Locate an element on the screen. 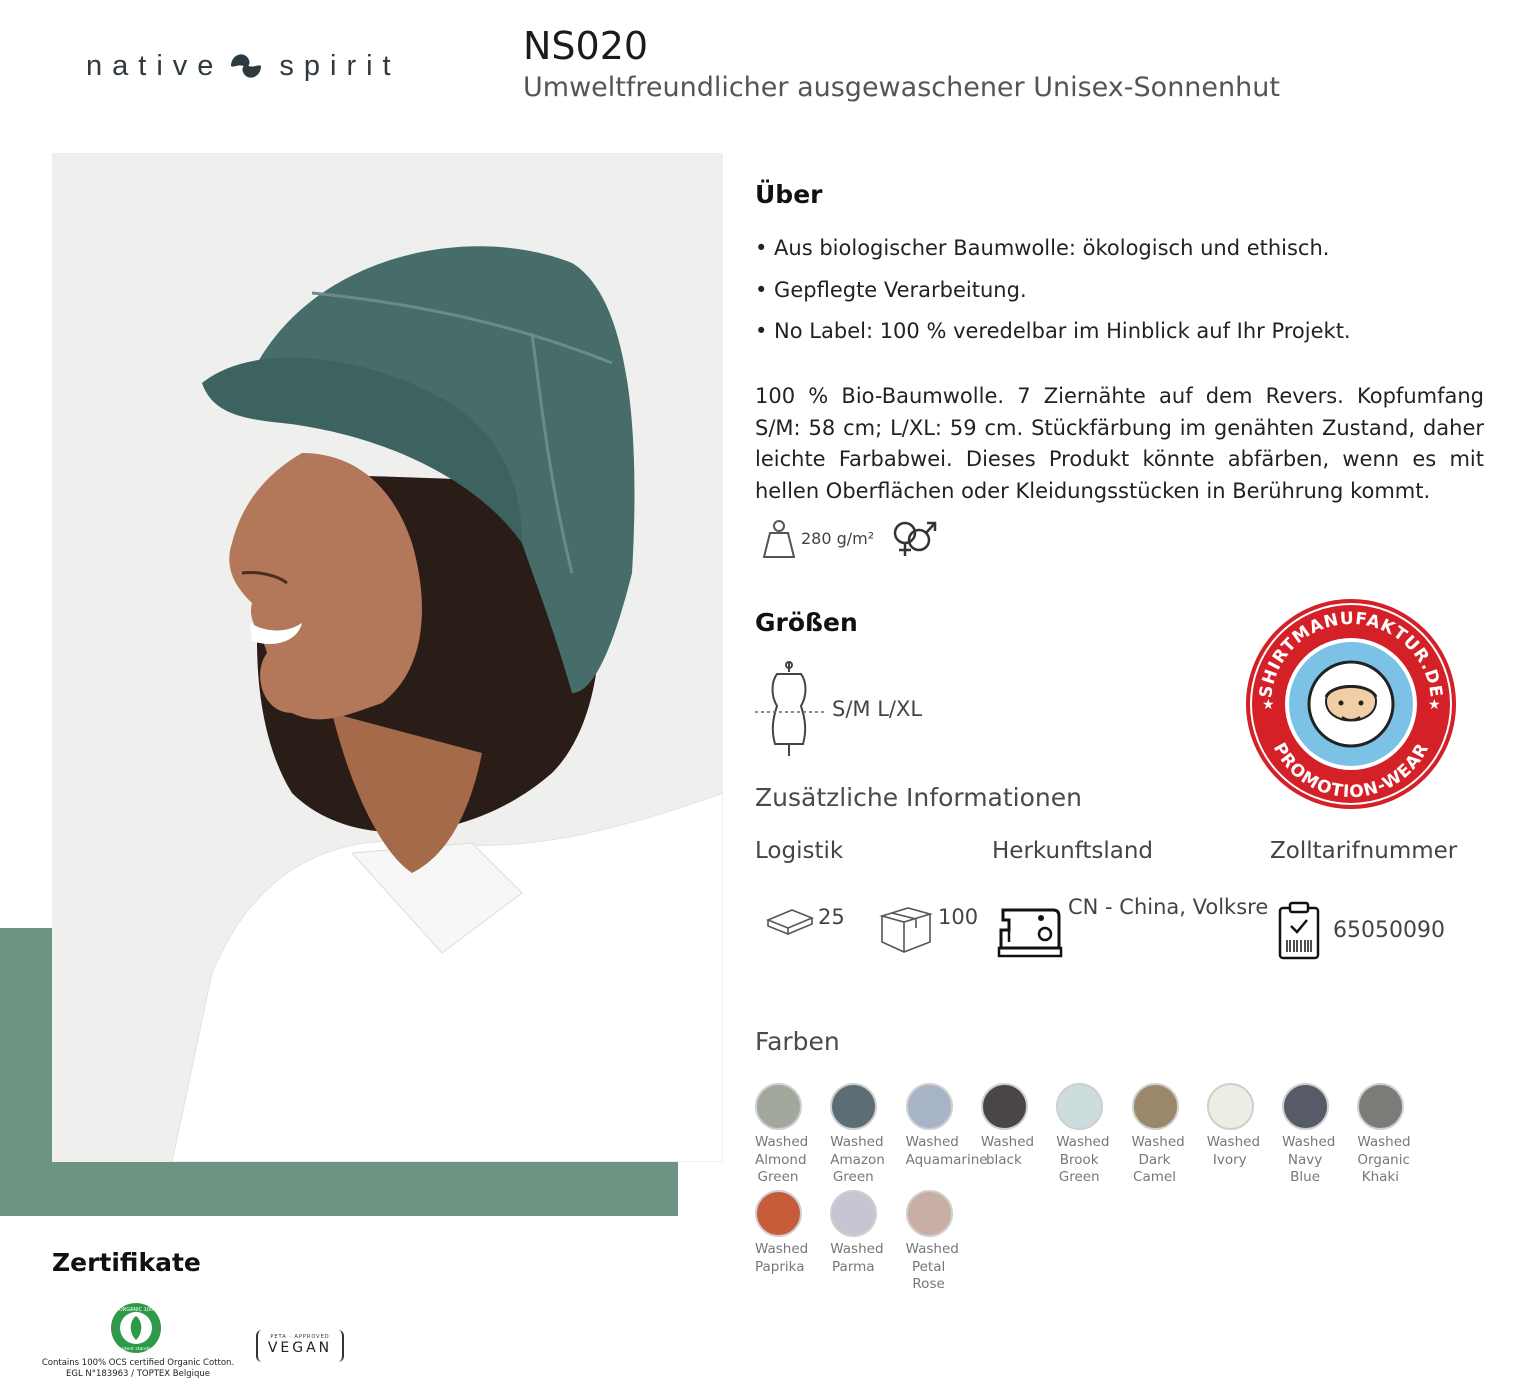 This screenshot has width=1526, height=1400. shirtmanufaktur-badge: SHIRTMANUFAKTUR.DE PROMOTION-WEAR ★ ★ is located at coordinates (1351, 704).